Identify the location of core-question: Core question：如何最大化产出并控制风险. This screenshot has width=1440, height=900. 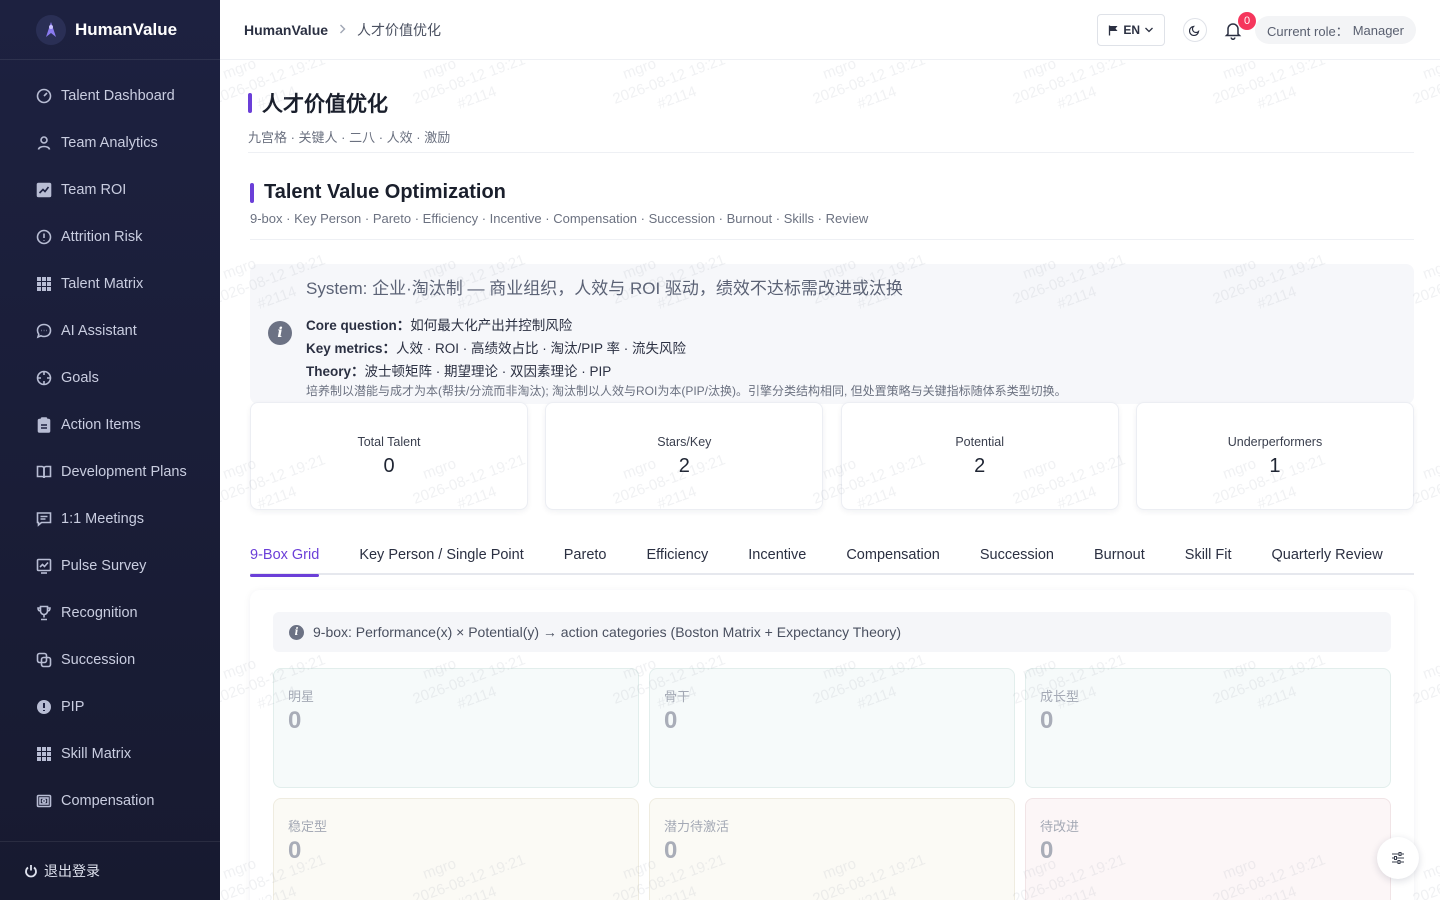
(439, 324).